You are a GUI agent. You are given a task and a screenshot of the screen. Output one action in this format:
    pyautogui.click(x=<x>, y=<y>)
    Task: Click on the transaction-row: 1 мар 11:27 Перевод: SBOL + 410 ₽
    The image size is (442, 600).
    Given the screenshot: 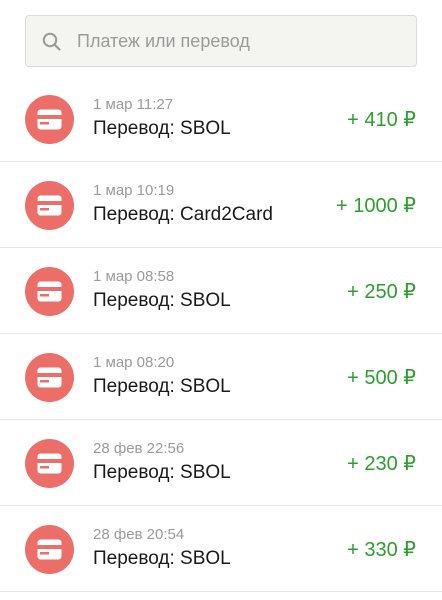 What is the action you would take?
    pyautogui.click(x=221, y=119)
    